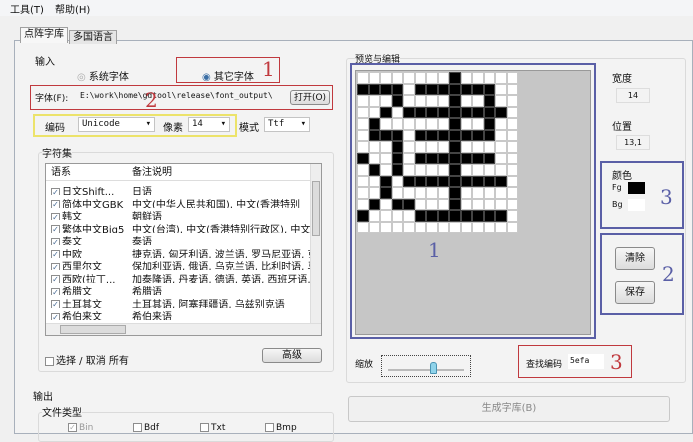 The width and height of the screenshot is (693, 442). I want to click on column-header: 语系, so click(61, 172).